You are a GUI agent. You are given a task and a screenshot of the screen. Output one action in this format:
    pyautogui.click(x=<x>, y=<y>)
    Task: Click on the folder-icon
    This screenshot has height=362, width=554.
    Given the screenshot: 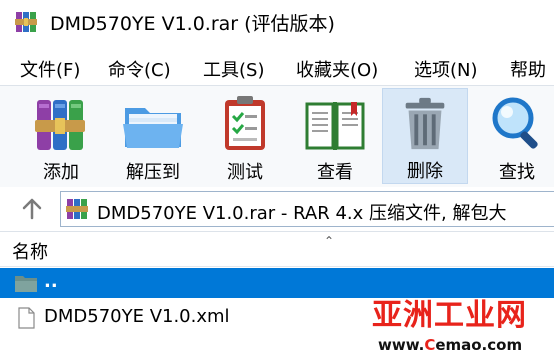 What is the action you would take?
    pyautogui.click(x=26, y=284)
    